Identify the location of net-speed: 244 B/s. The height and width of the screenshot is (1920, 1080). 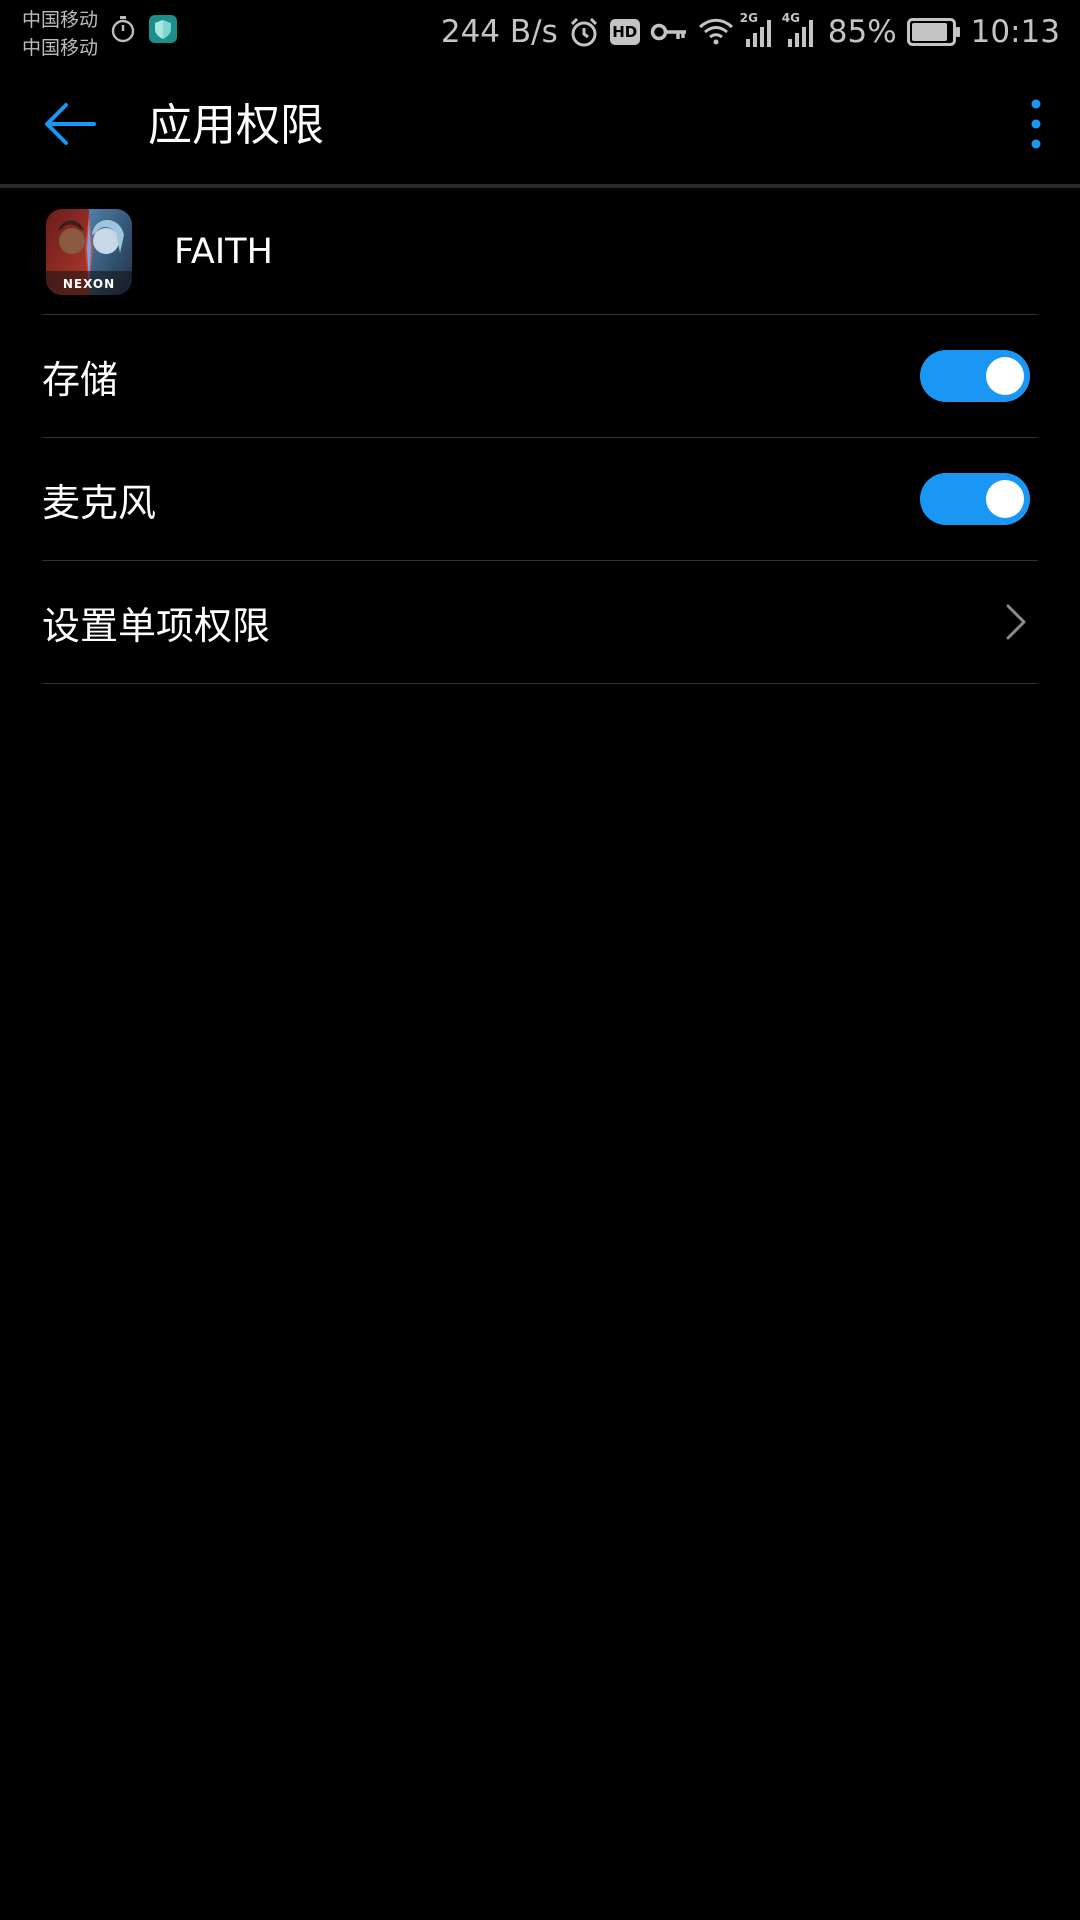
(499, 32).